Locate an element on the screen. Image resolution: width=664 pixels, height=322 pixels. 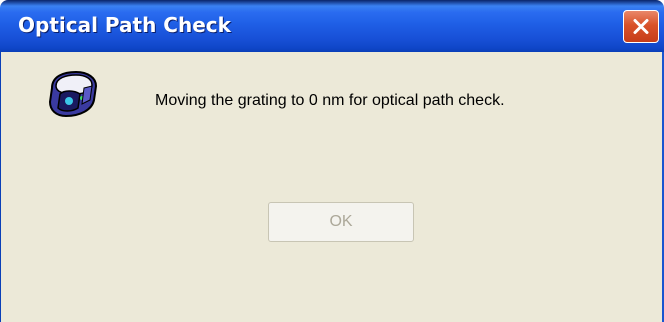
window-title: Optical Path Check is located at coordinates (124, 25).